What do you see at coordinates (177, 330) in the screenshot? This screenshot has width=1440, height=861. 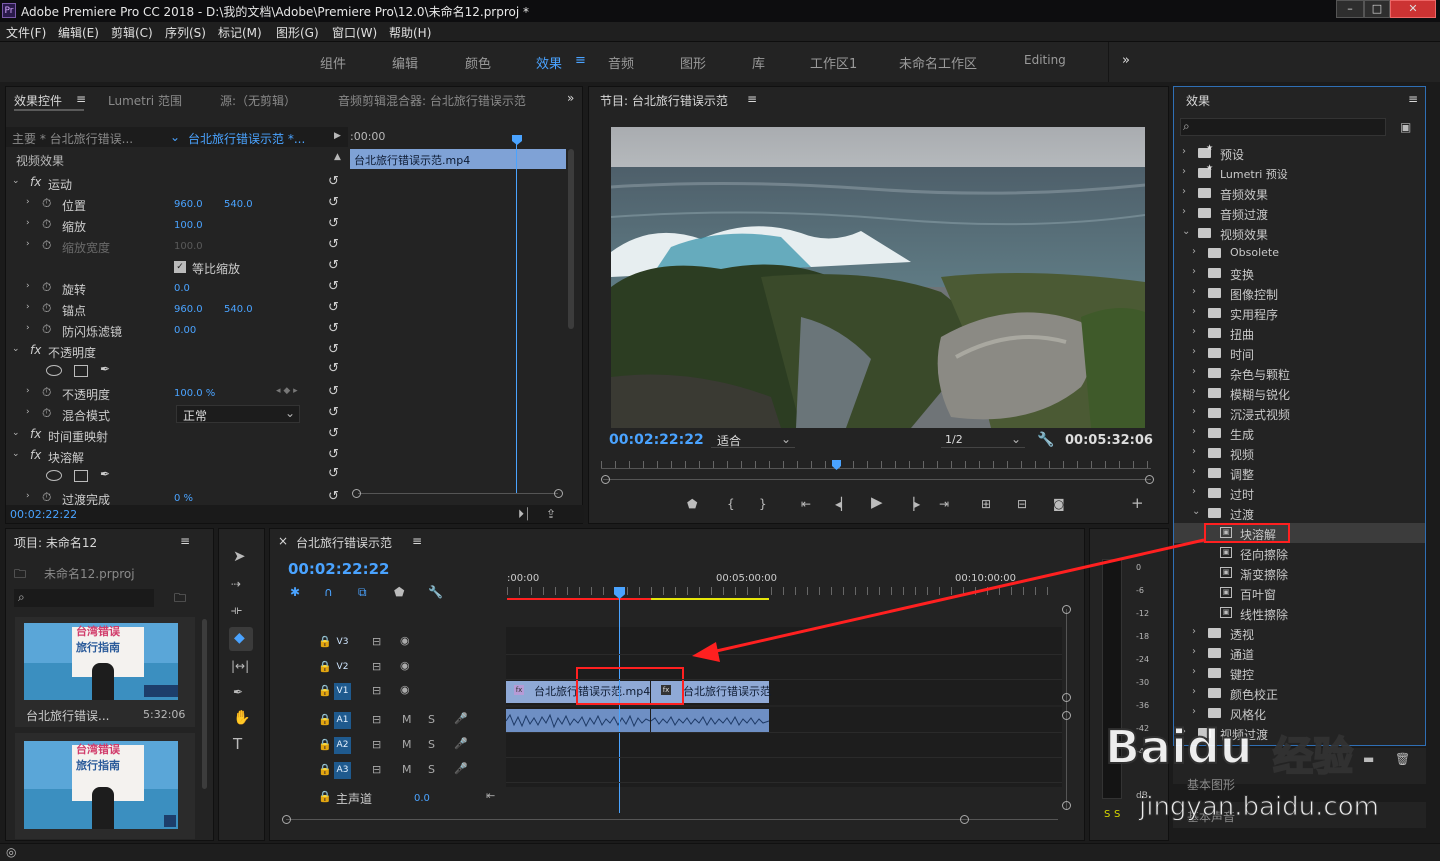 I see `ec-row: › ⏱ 防闪烁滤镜 0.00 ↺` at bounding box center [177, 330].